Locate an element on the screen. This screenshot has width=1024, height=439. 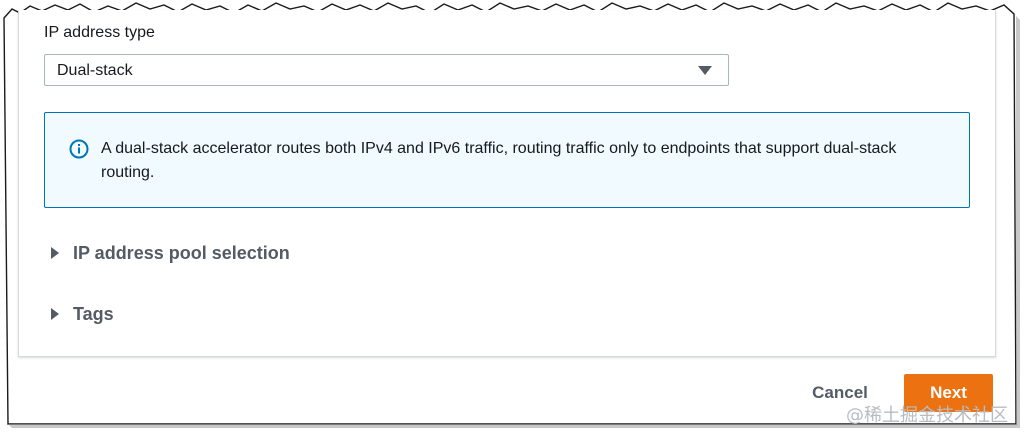
ip-address-type-value: Dual-stack is located at coordinates (95, 70).